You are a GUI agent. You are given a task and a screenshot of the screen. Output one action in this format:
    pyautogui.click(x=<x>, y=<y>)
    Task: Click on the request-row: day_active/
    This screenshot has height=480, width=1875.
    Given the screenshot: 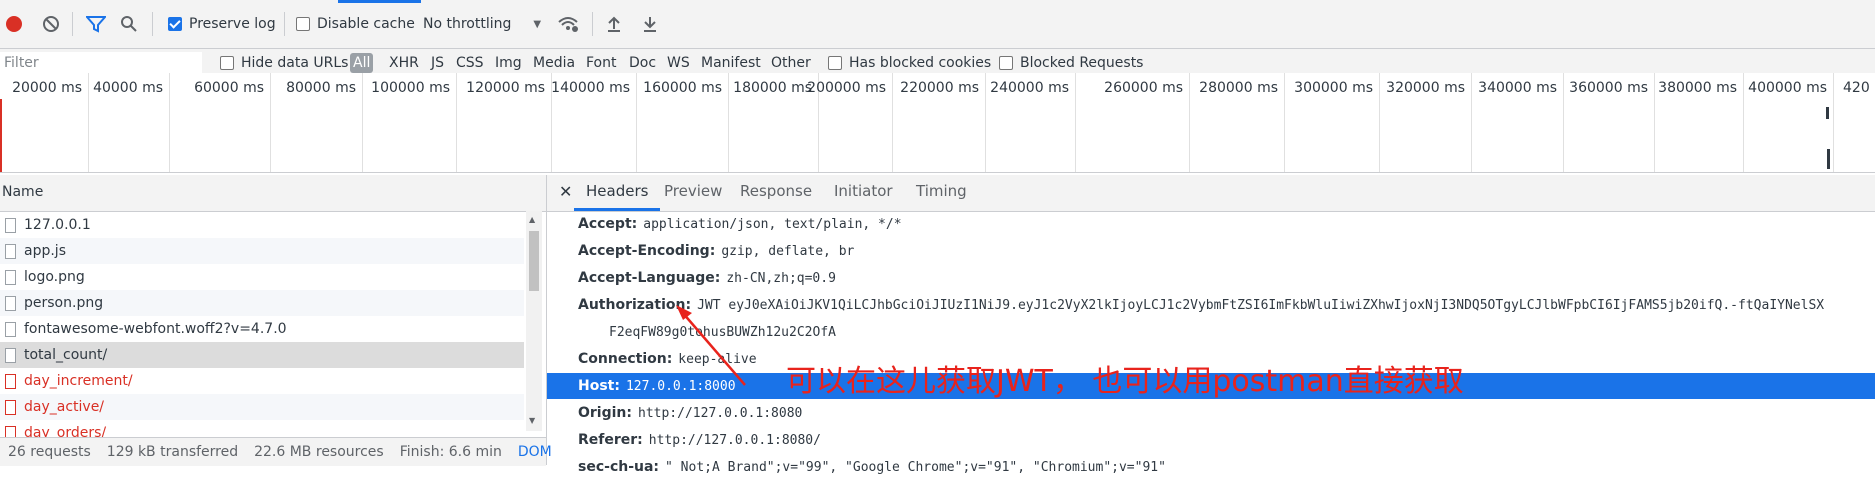 What is the action you would take?
    pyautogui.click(x=262, y=407)
    